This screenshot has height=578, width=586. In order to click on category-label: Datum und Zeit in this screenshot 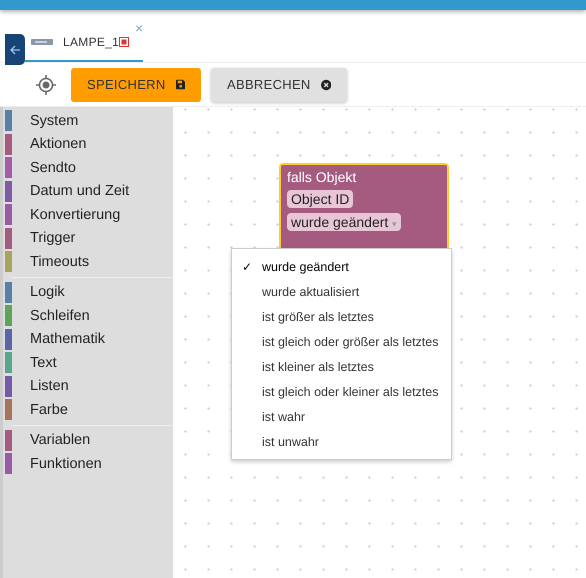, I will do `click(80, 191)`.